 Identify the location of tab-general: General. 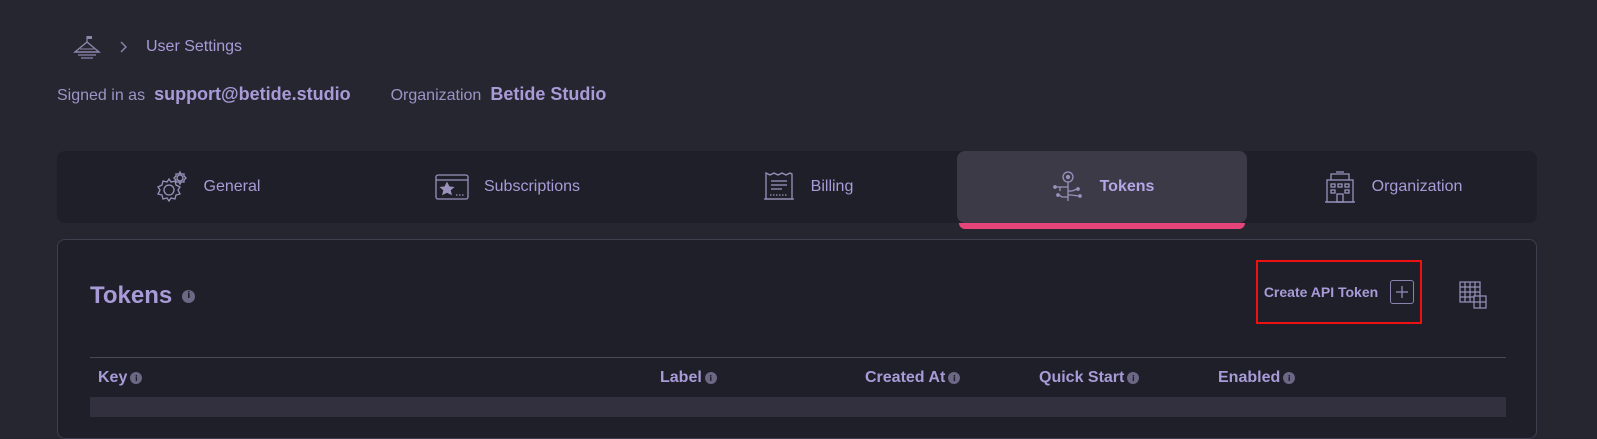
(207, 187).